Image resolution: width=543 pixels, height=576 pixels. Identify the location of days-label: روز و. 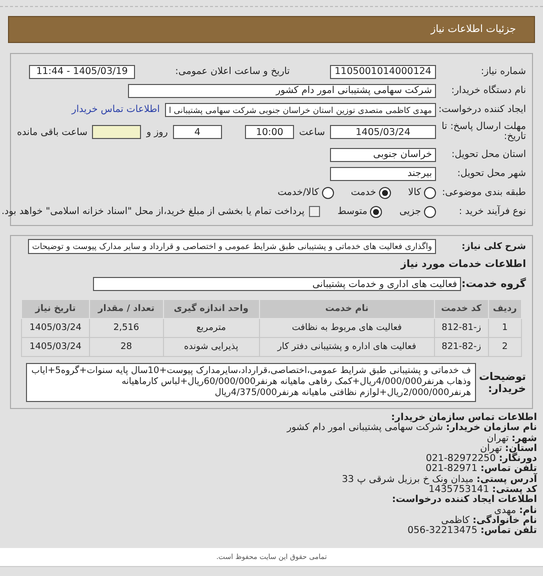
(157, 132).